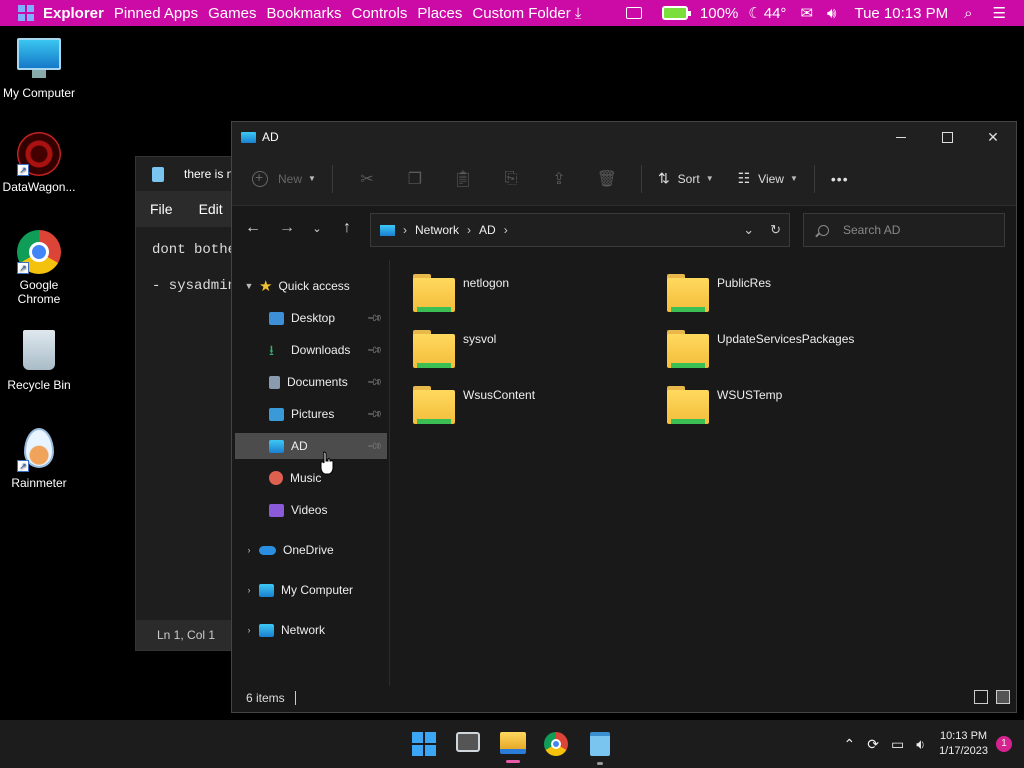 This screenshot has height=768, width=1024. Describe the element at coordinates (963, 744) in the screenshot. I see `taskbar-clock: 10:13 PM 1/17/2023` at that location.